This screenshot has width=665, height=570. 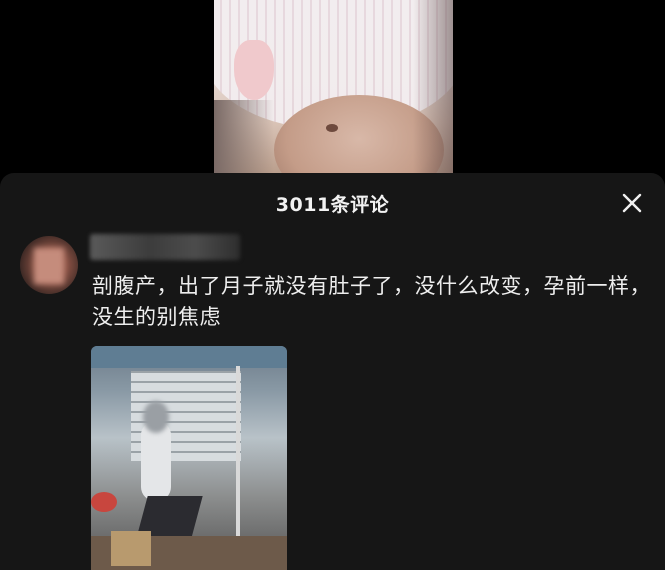 I want to click on close-button, so click(x=632, y=203).